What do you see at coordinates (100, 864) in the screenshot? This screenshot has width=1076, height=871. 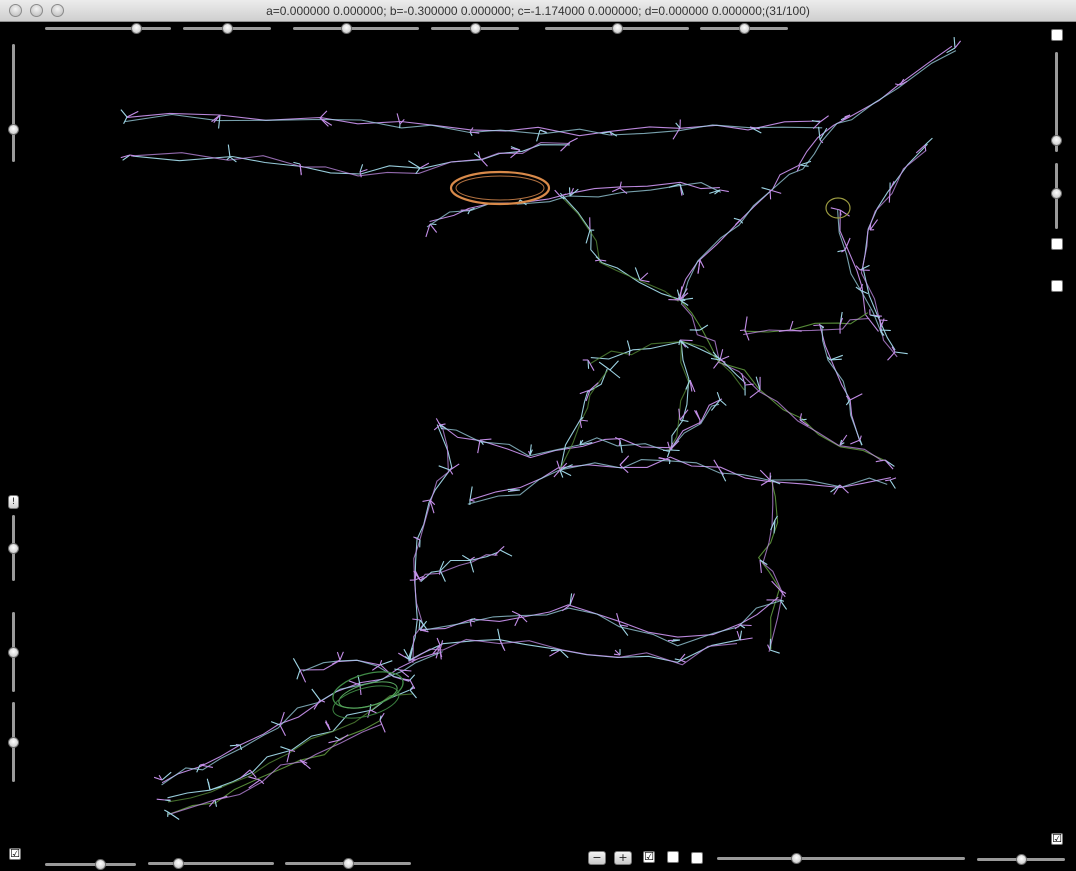 I see `bottom-slider-1-knob` at bounding box center [100, 864].